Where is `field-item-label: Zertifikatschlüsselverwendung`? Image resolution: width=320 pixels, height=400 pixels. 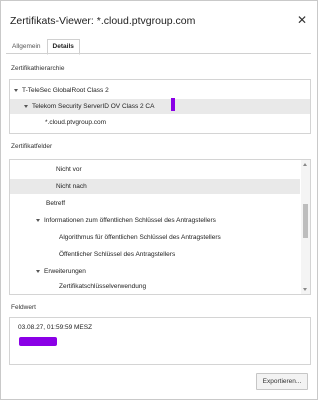 field-item-label: Zertifikatschlüsselverwendung is located at coordinates (103, 286).